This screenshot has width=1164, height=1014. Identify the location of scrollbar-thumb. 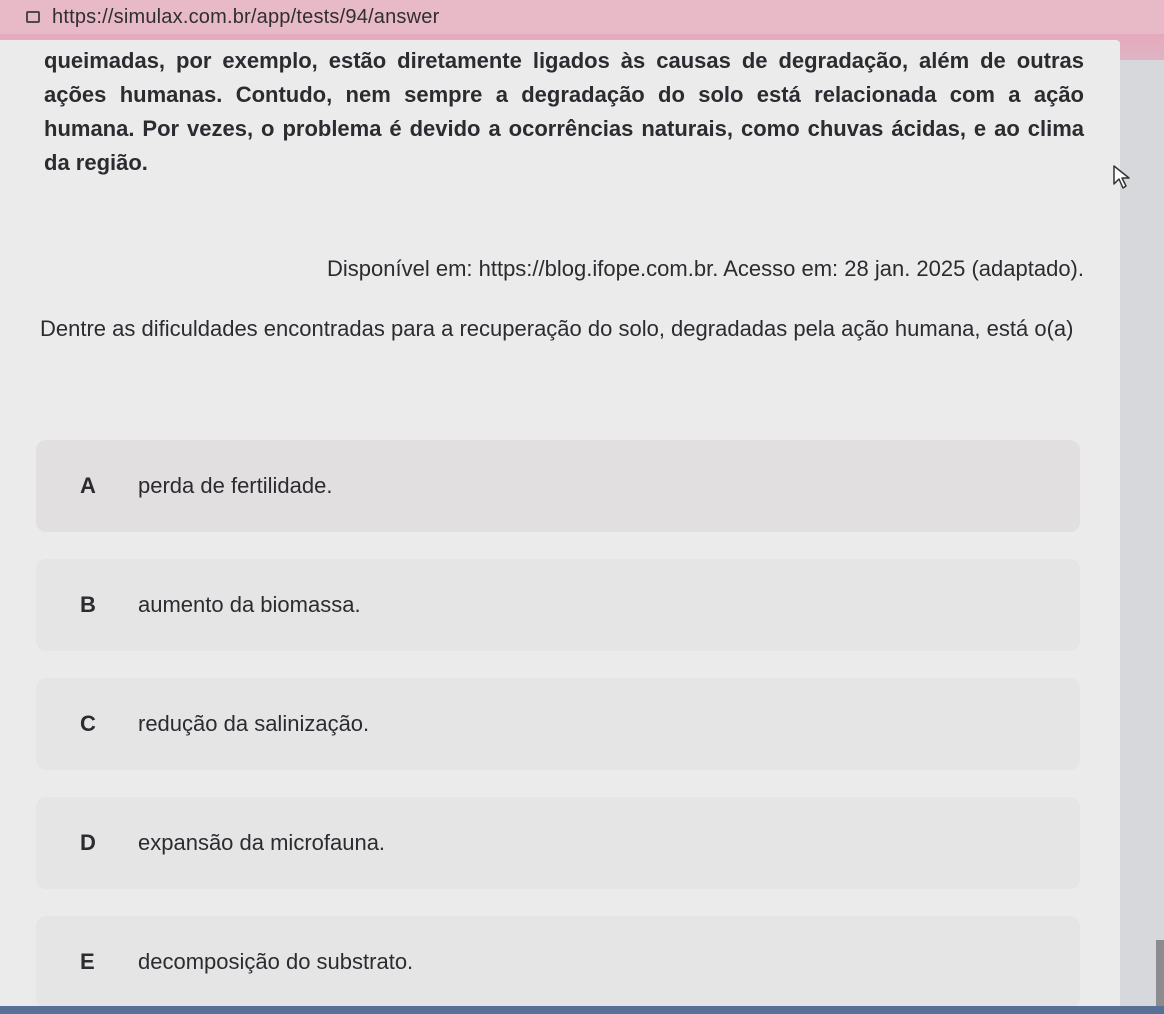
(1160, 975).